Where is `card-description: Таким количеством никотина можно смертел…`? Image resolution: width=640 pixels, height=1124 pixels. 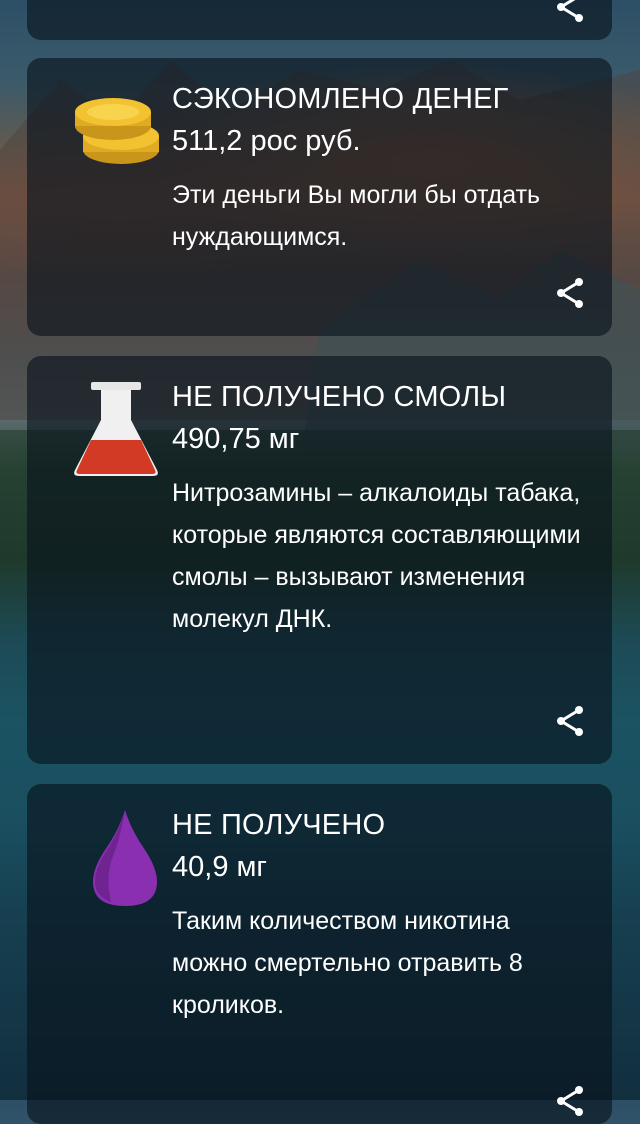 card-description: Таким количеством никотина можно смертел… is located at coordinates (347, 963).